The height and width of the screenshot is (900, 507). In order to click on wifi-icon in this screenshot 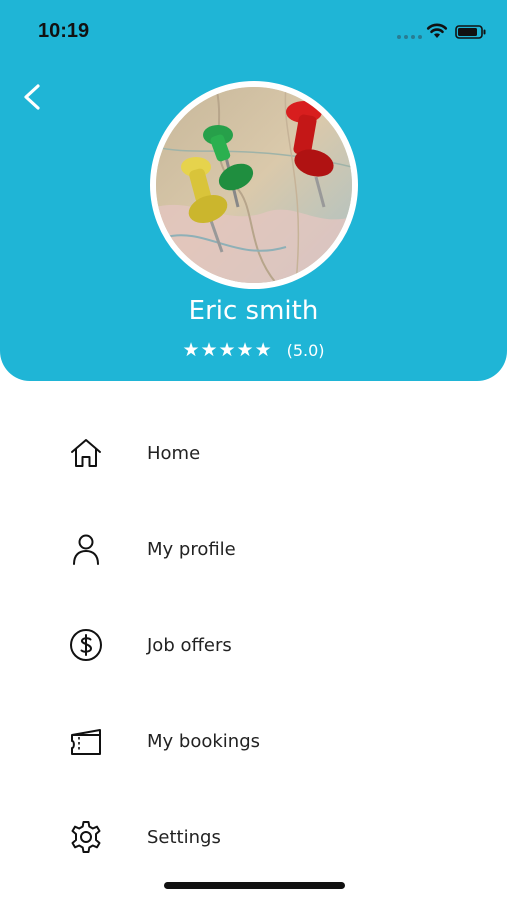, I will do `click(437, 30)`.